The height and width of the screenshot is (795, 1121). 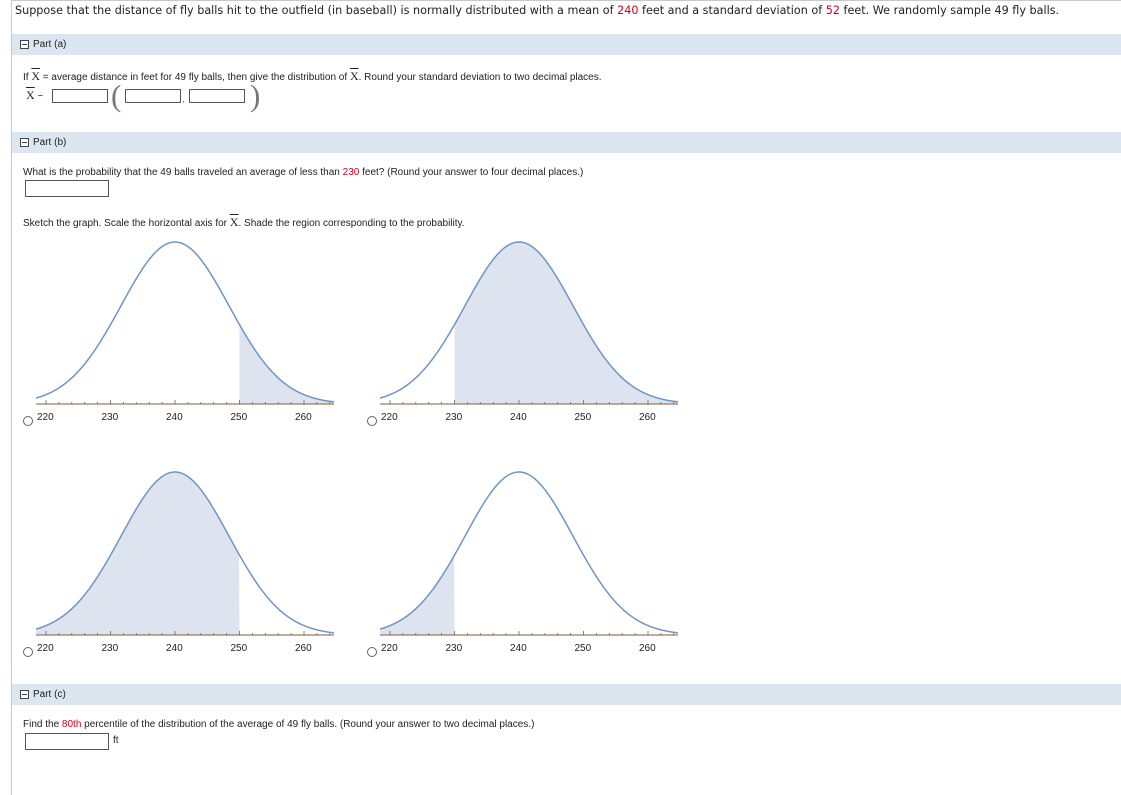 What do you see at coordinates (566, 44) in the screenshot?
I see `part-a-header: Part (a)` at bounding box center [566, 44].